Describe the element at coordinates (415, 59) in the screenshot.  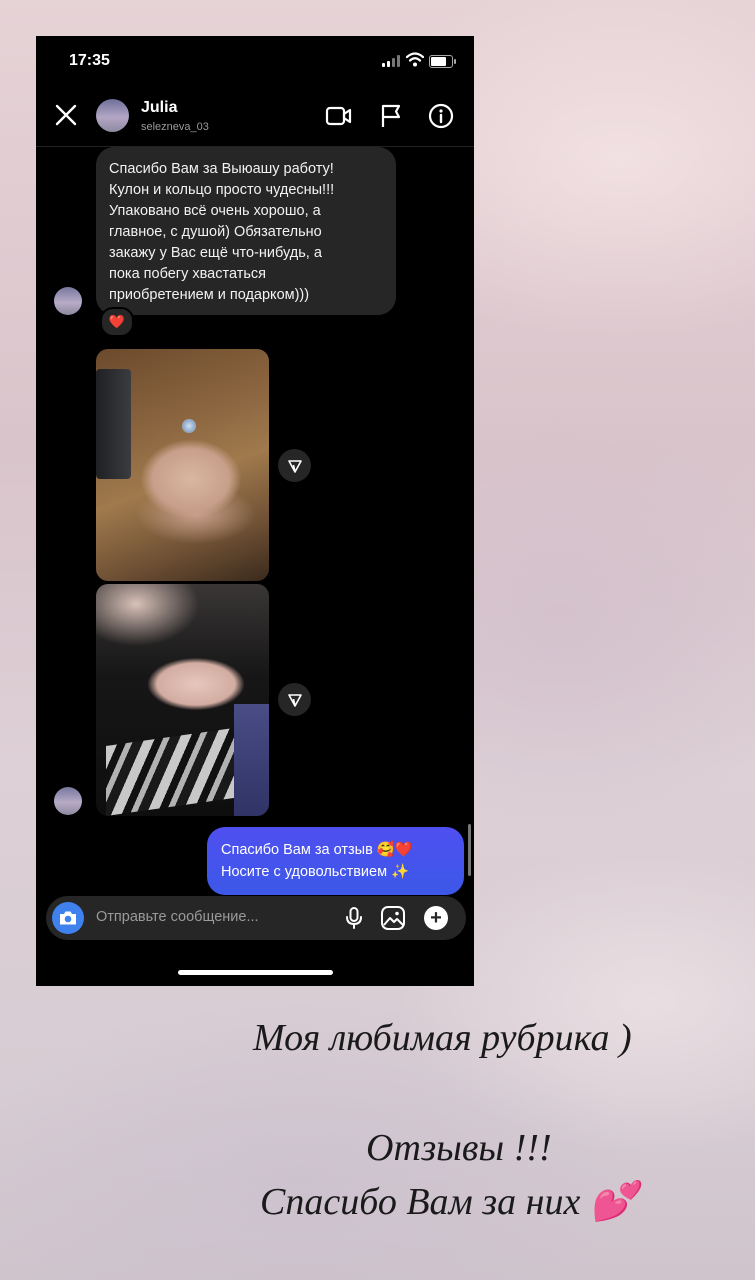
I see `wifi-icon` at that location.